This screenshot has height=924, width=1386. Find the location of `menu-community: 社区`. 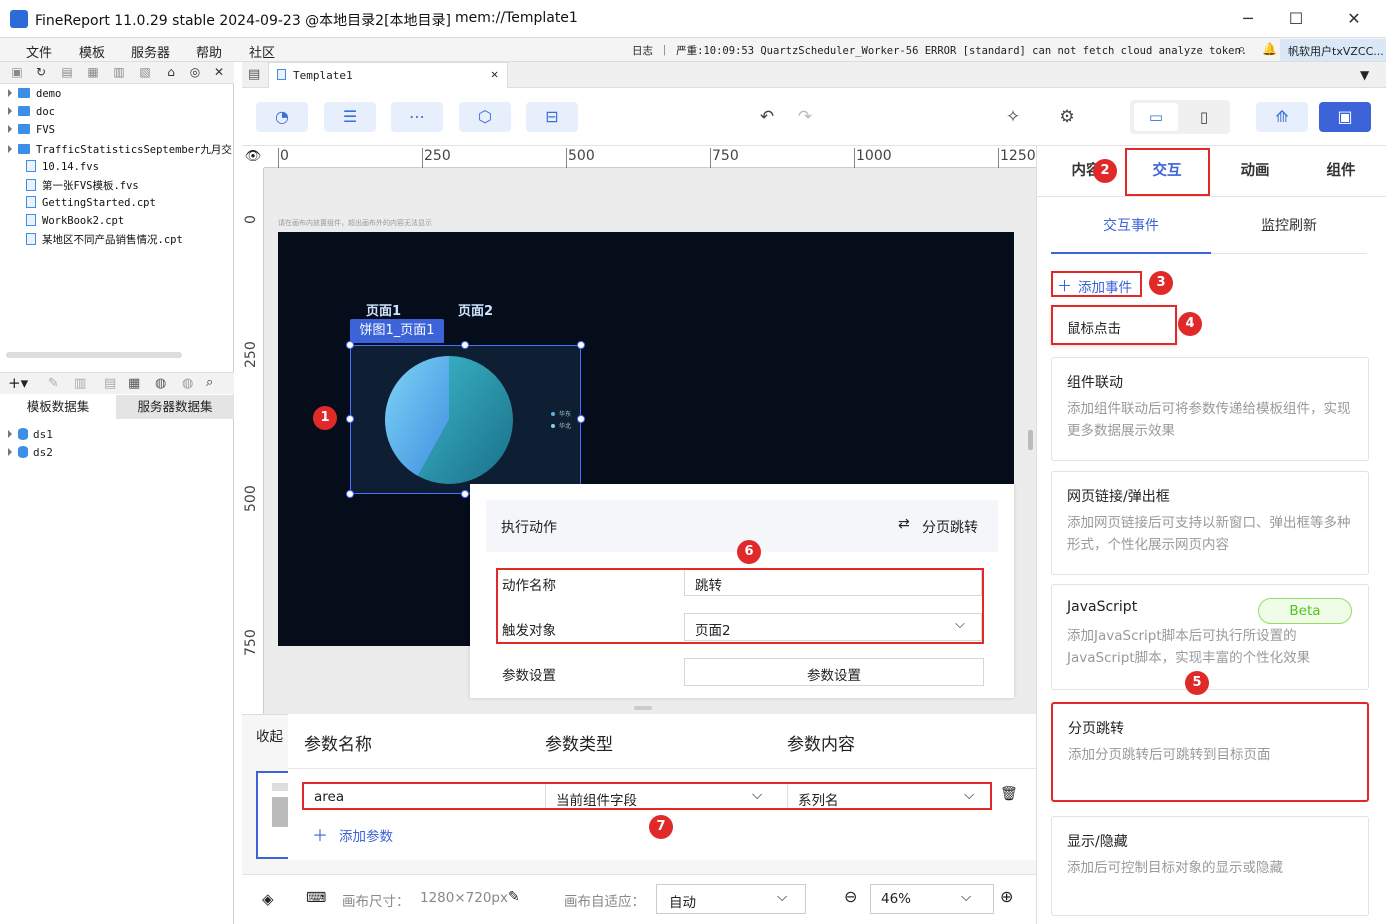

menu-community: 社区 is located at coordinates (262, 51).